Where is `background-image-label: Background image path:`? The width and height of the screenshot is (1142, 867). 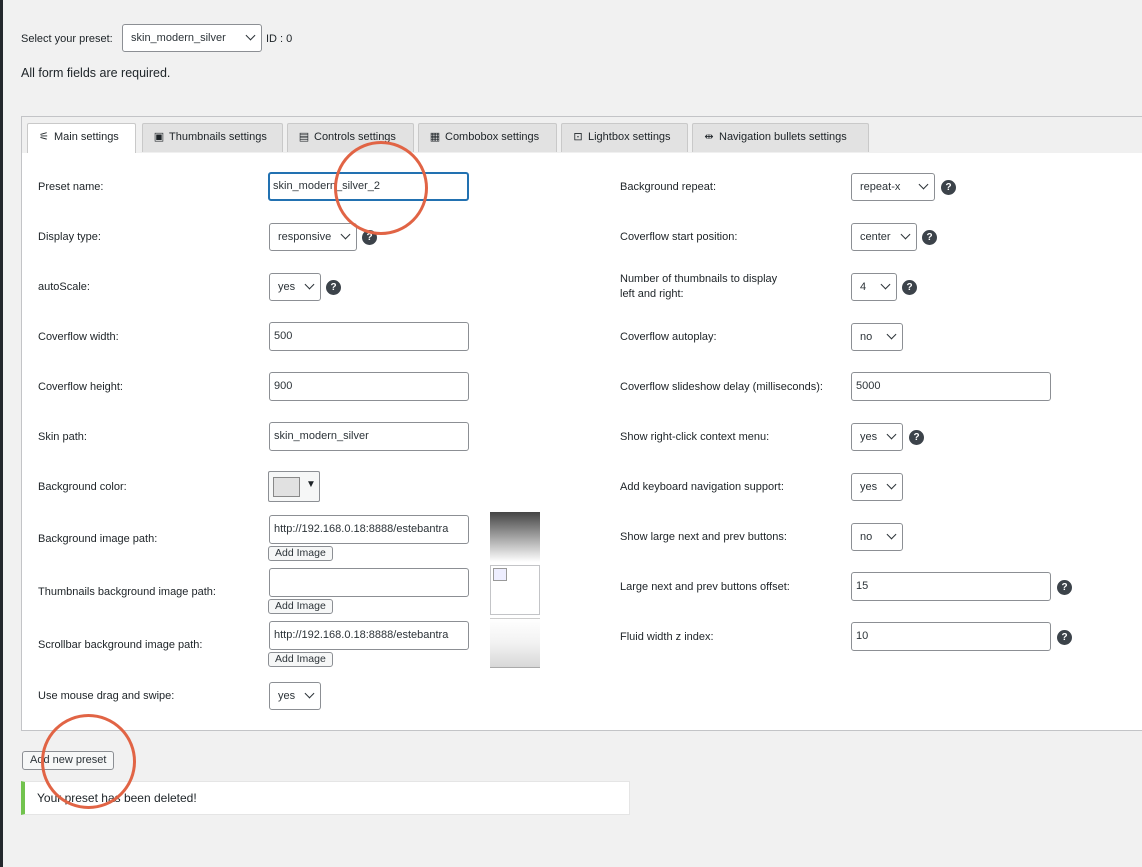
background-image-label: Background image path: is located at coordinates (98, 539).